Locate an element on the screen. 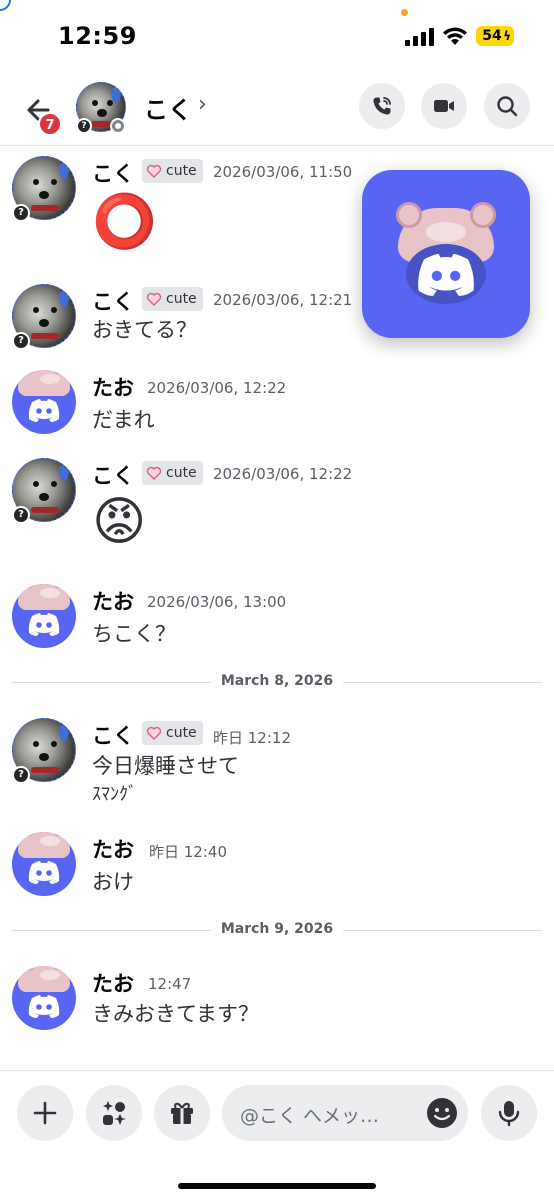  search-icon is located at coordinates (507, 106).